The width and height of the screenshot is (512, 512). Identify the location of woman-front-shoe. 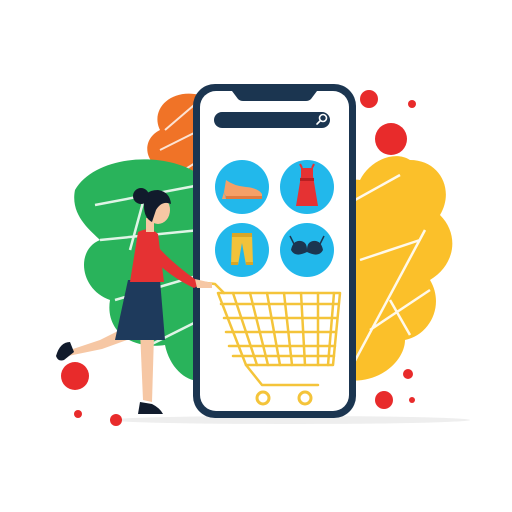
(150, 408).